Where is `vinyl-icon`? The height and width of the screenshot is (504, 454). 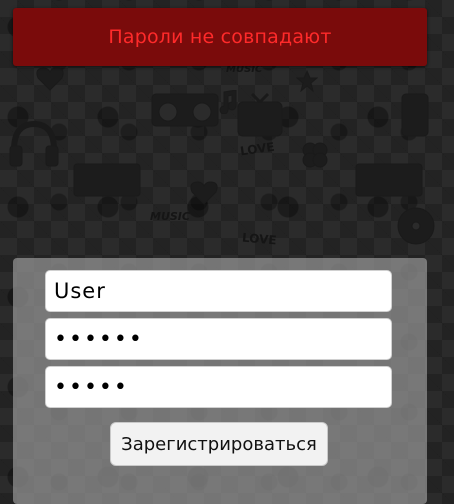
vinyl-icon is located at coordinates (416, 226).